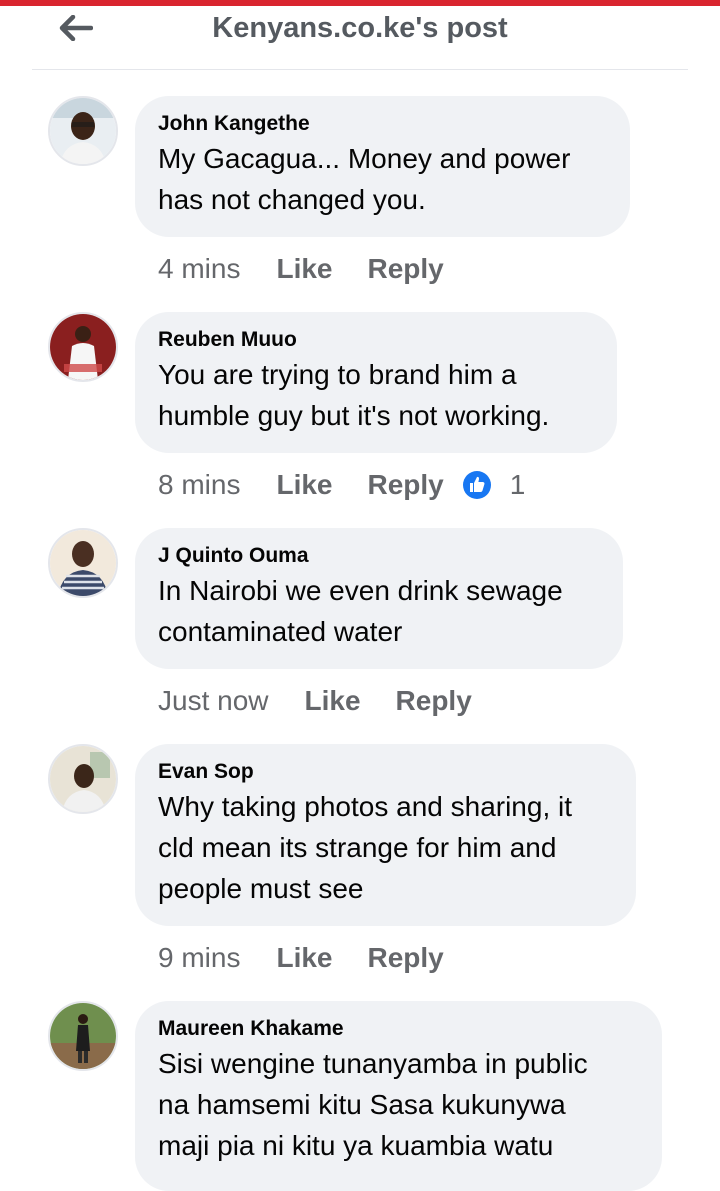 This screenshot has height=1191, width=720. I want to click on comment-actions: Just now Like Reply, so click(315, 701).